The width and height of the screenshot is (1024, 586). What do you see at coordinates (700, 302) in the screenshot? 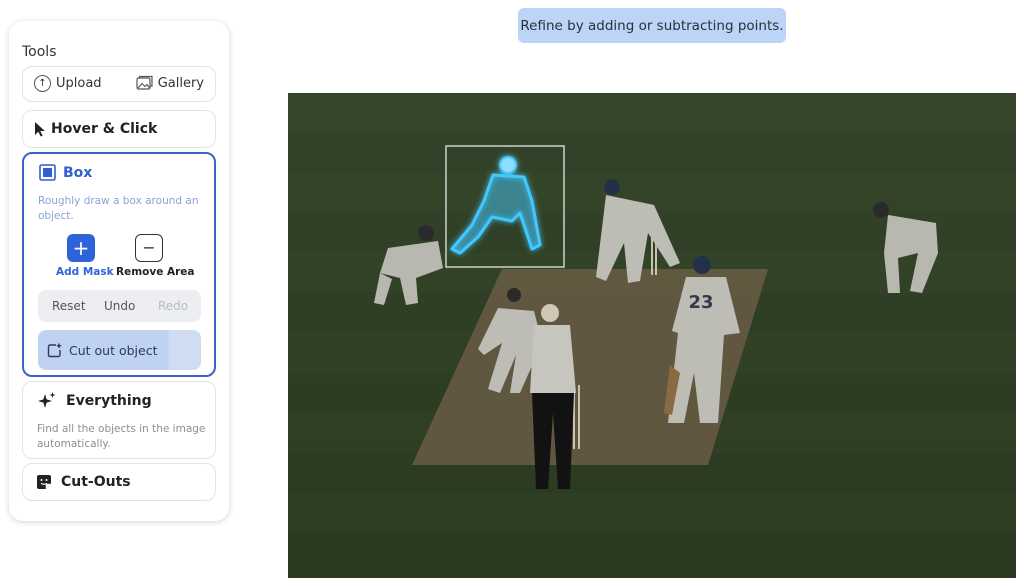
I see `jersey-number: 23` at bounding box center [700, 302].